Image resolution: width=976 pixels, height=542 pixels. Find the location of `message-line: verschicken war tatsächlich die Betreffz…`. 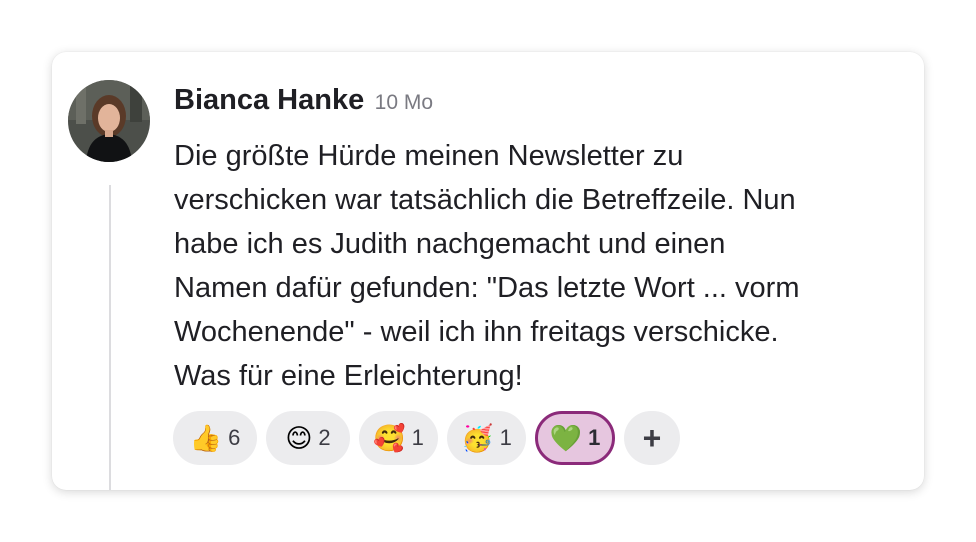

message-line: verschicken war tatsächlich die Betreffz… is located at coordinates (485, 200).